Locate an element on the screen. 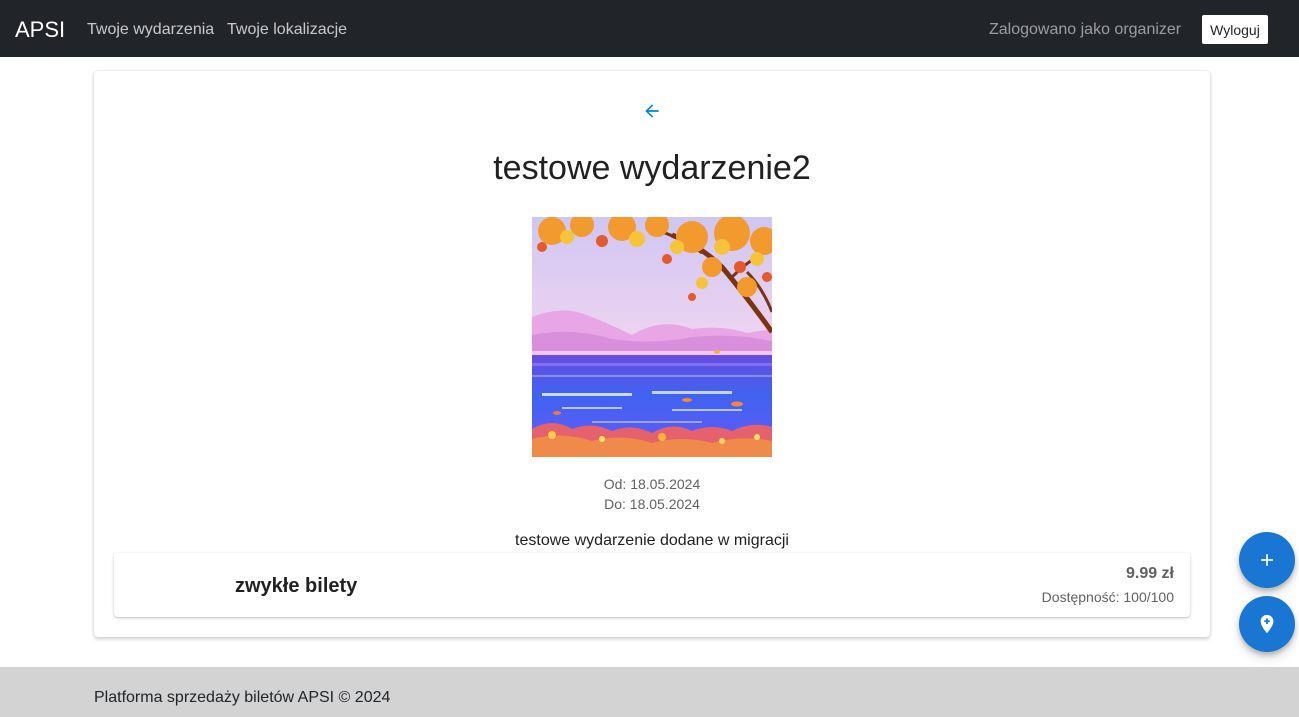 The height and width of the screenshot is (717, 1299). add-location-button is located at coordinates (1267, 624).